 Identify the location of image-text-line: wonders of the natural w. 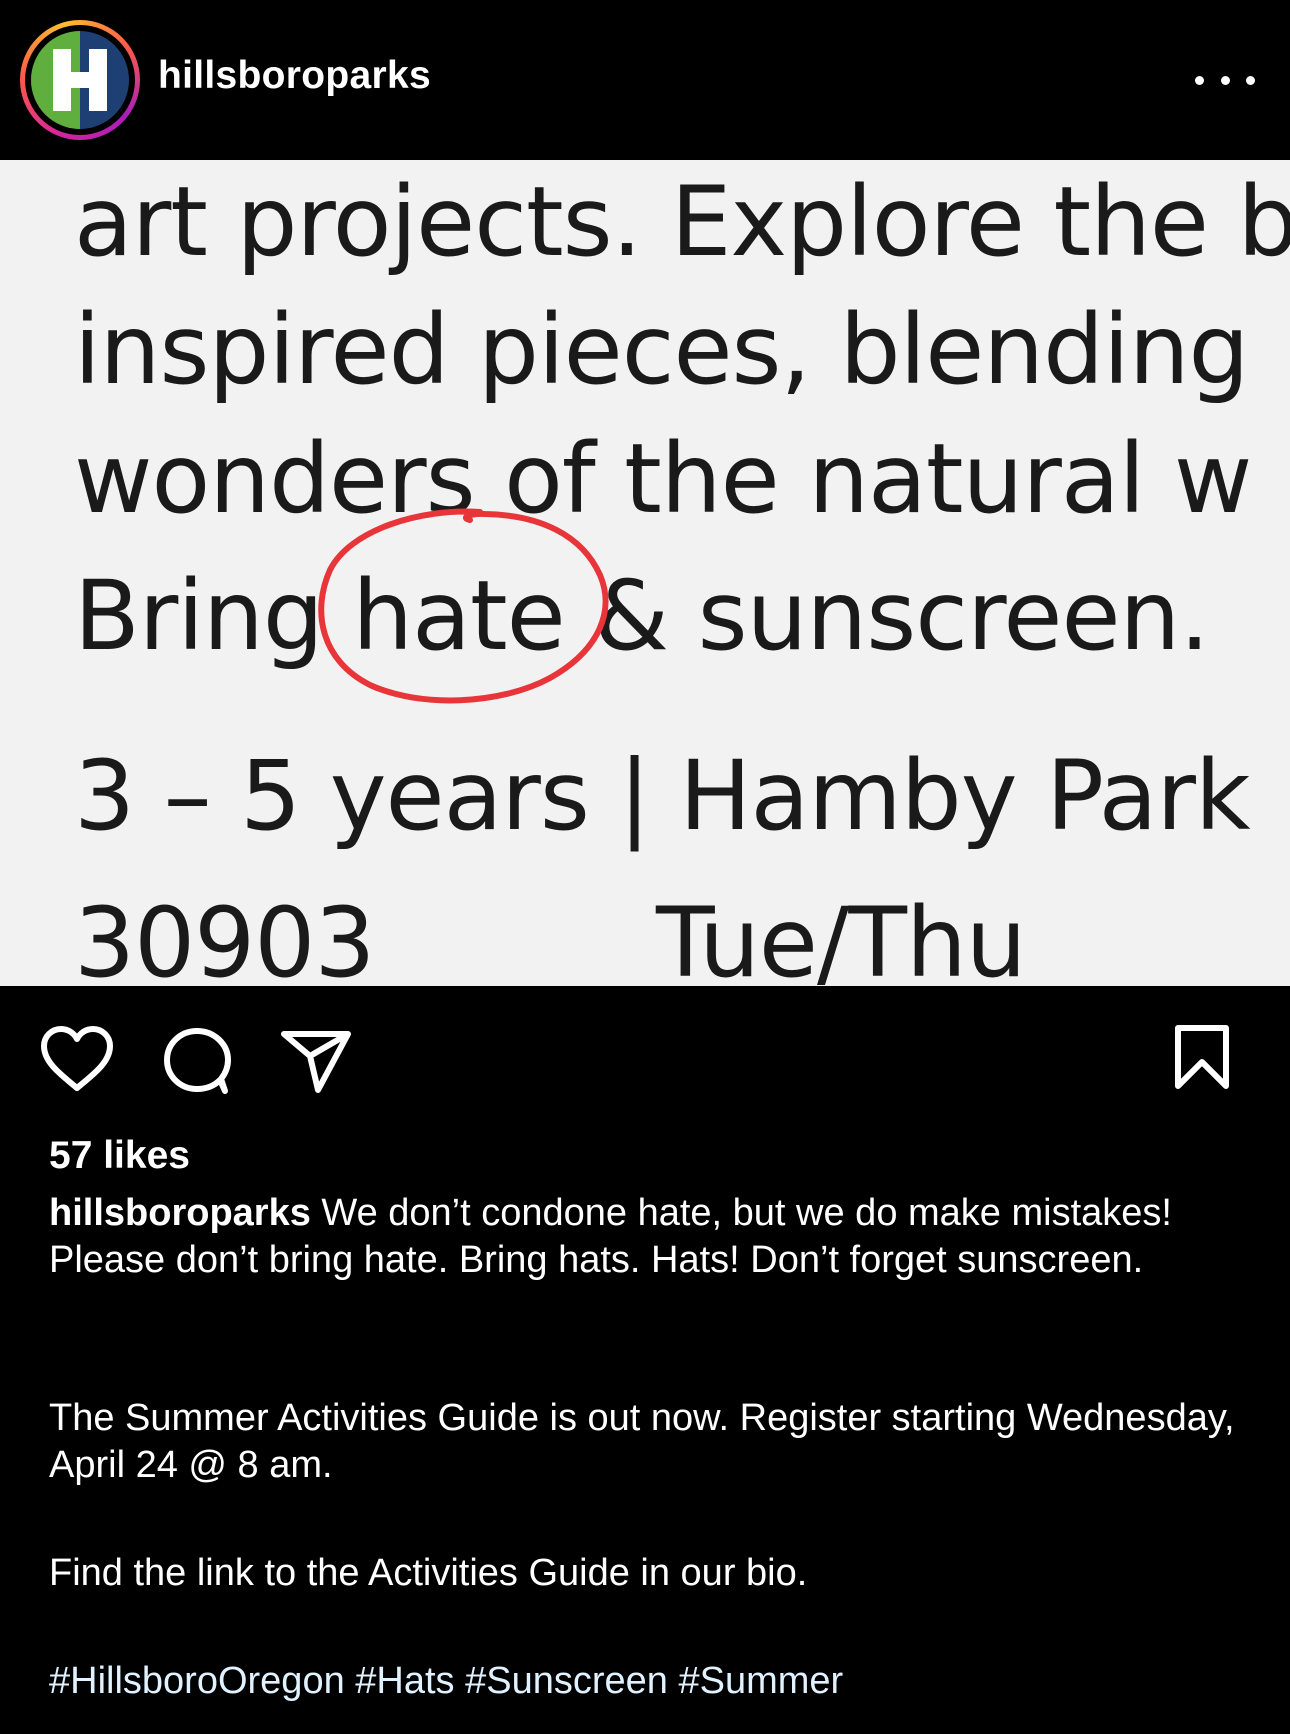
(663, 479).